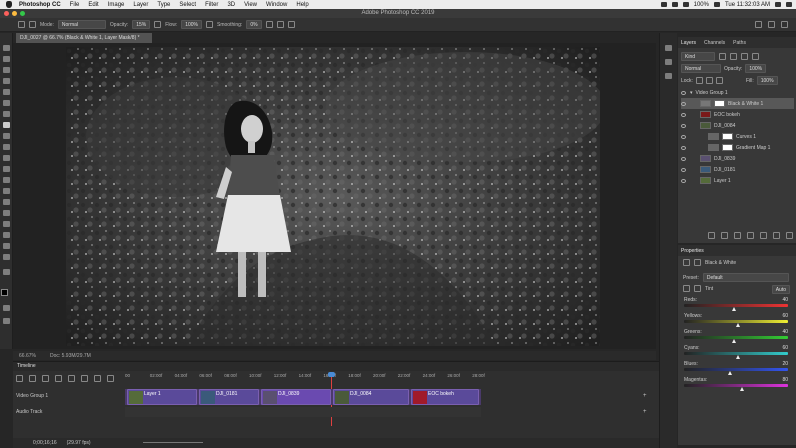 The image size is (796, 448). I want to click on layer-row: EOC bokeh, so click(737, 114).